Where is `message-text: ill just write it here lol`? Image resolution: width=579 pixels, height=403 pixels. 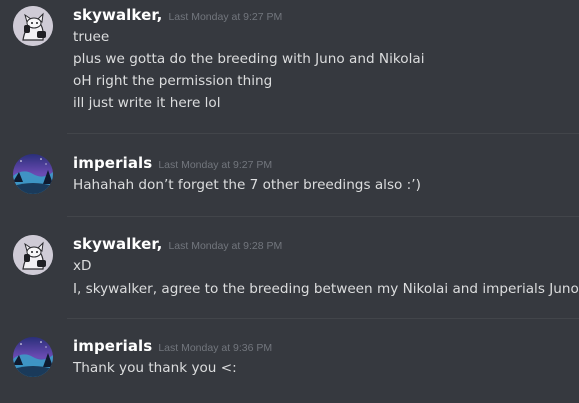
message-text: ill just write it here lol is located at coordinates (147, 103).